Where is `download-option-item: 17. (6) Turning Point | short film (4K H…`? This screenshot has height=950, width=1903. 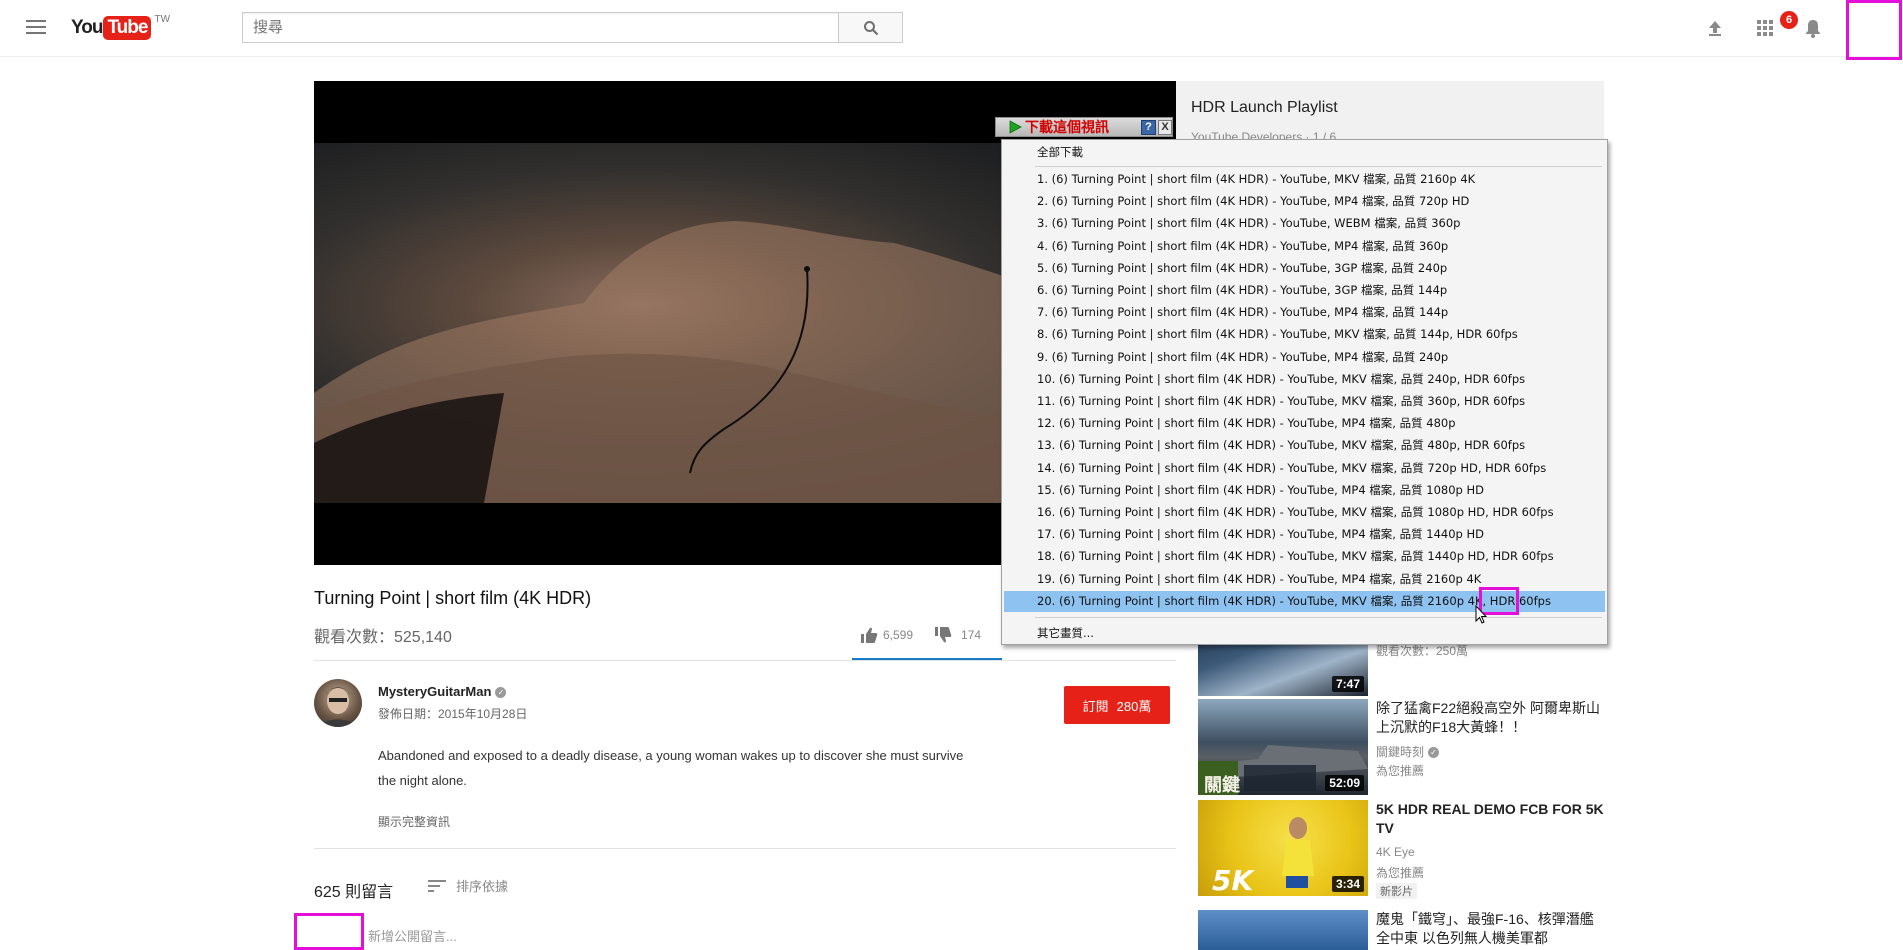 download-option-item: 17. (6) Turning Point | short film (4K H… is located at coordinates (1304, 534).